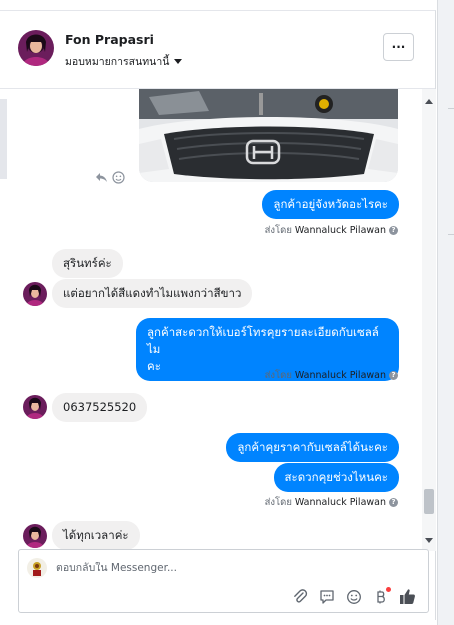 Image resolution: width=454 pixels, height=625 pixels. What do you see at coordinates (330, 204) in the screenshot?
I see `outgoing-message: ลูกค้าอยู่จังหวัดอะไรคะ` at bounding box center [330, 204].